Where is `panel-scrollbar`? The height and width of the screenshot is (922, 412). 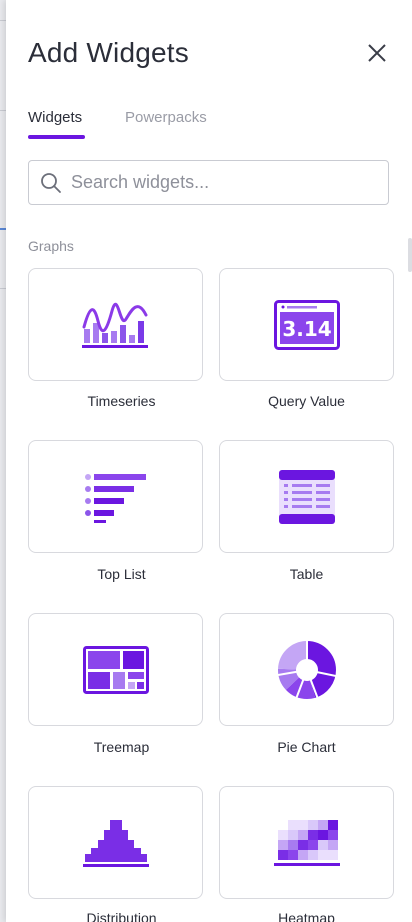 panel-scrollbar is located at coordinates (410, 255).